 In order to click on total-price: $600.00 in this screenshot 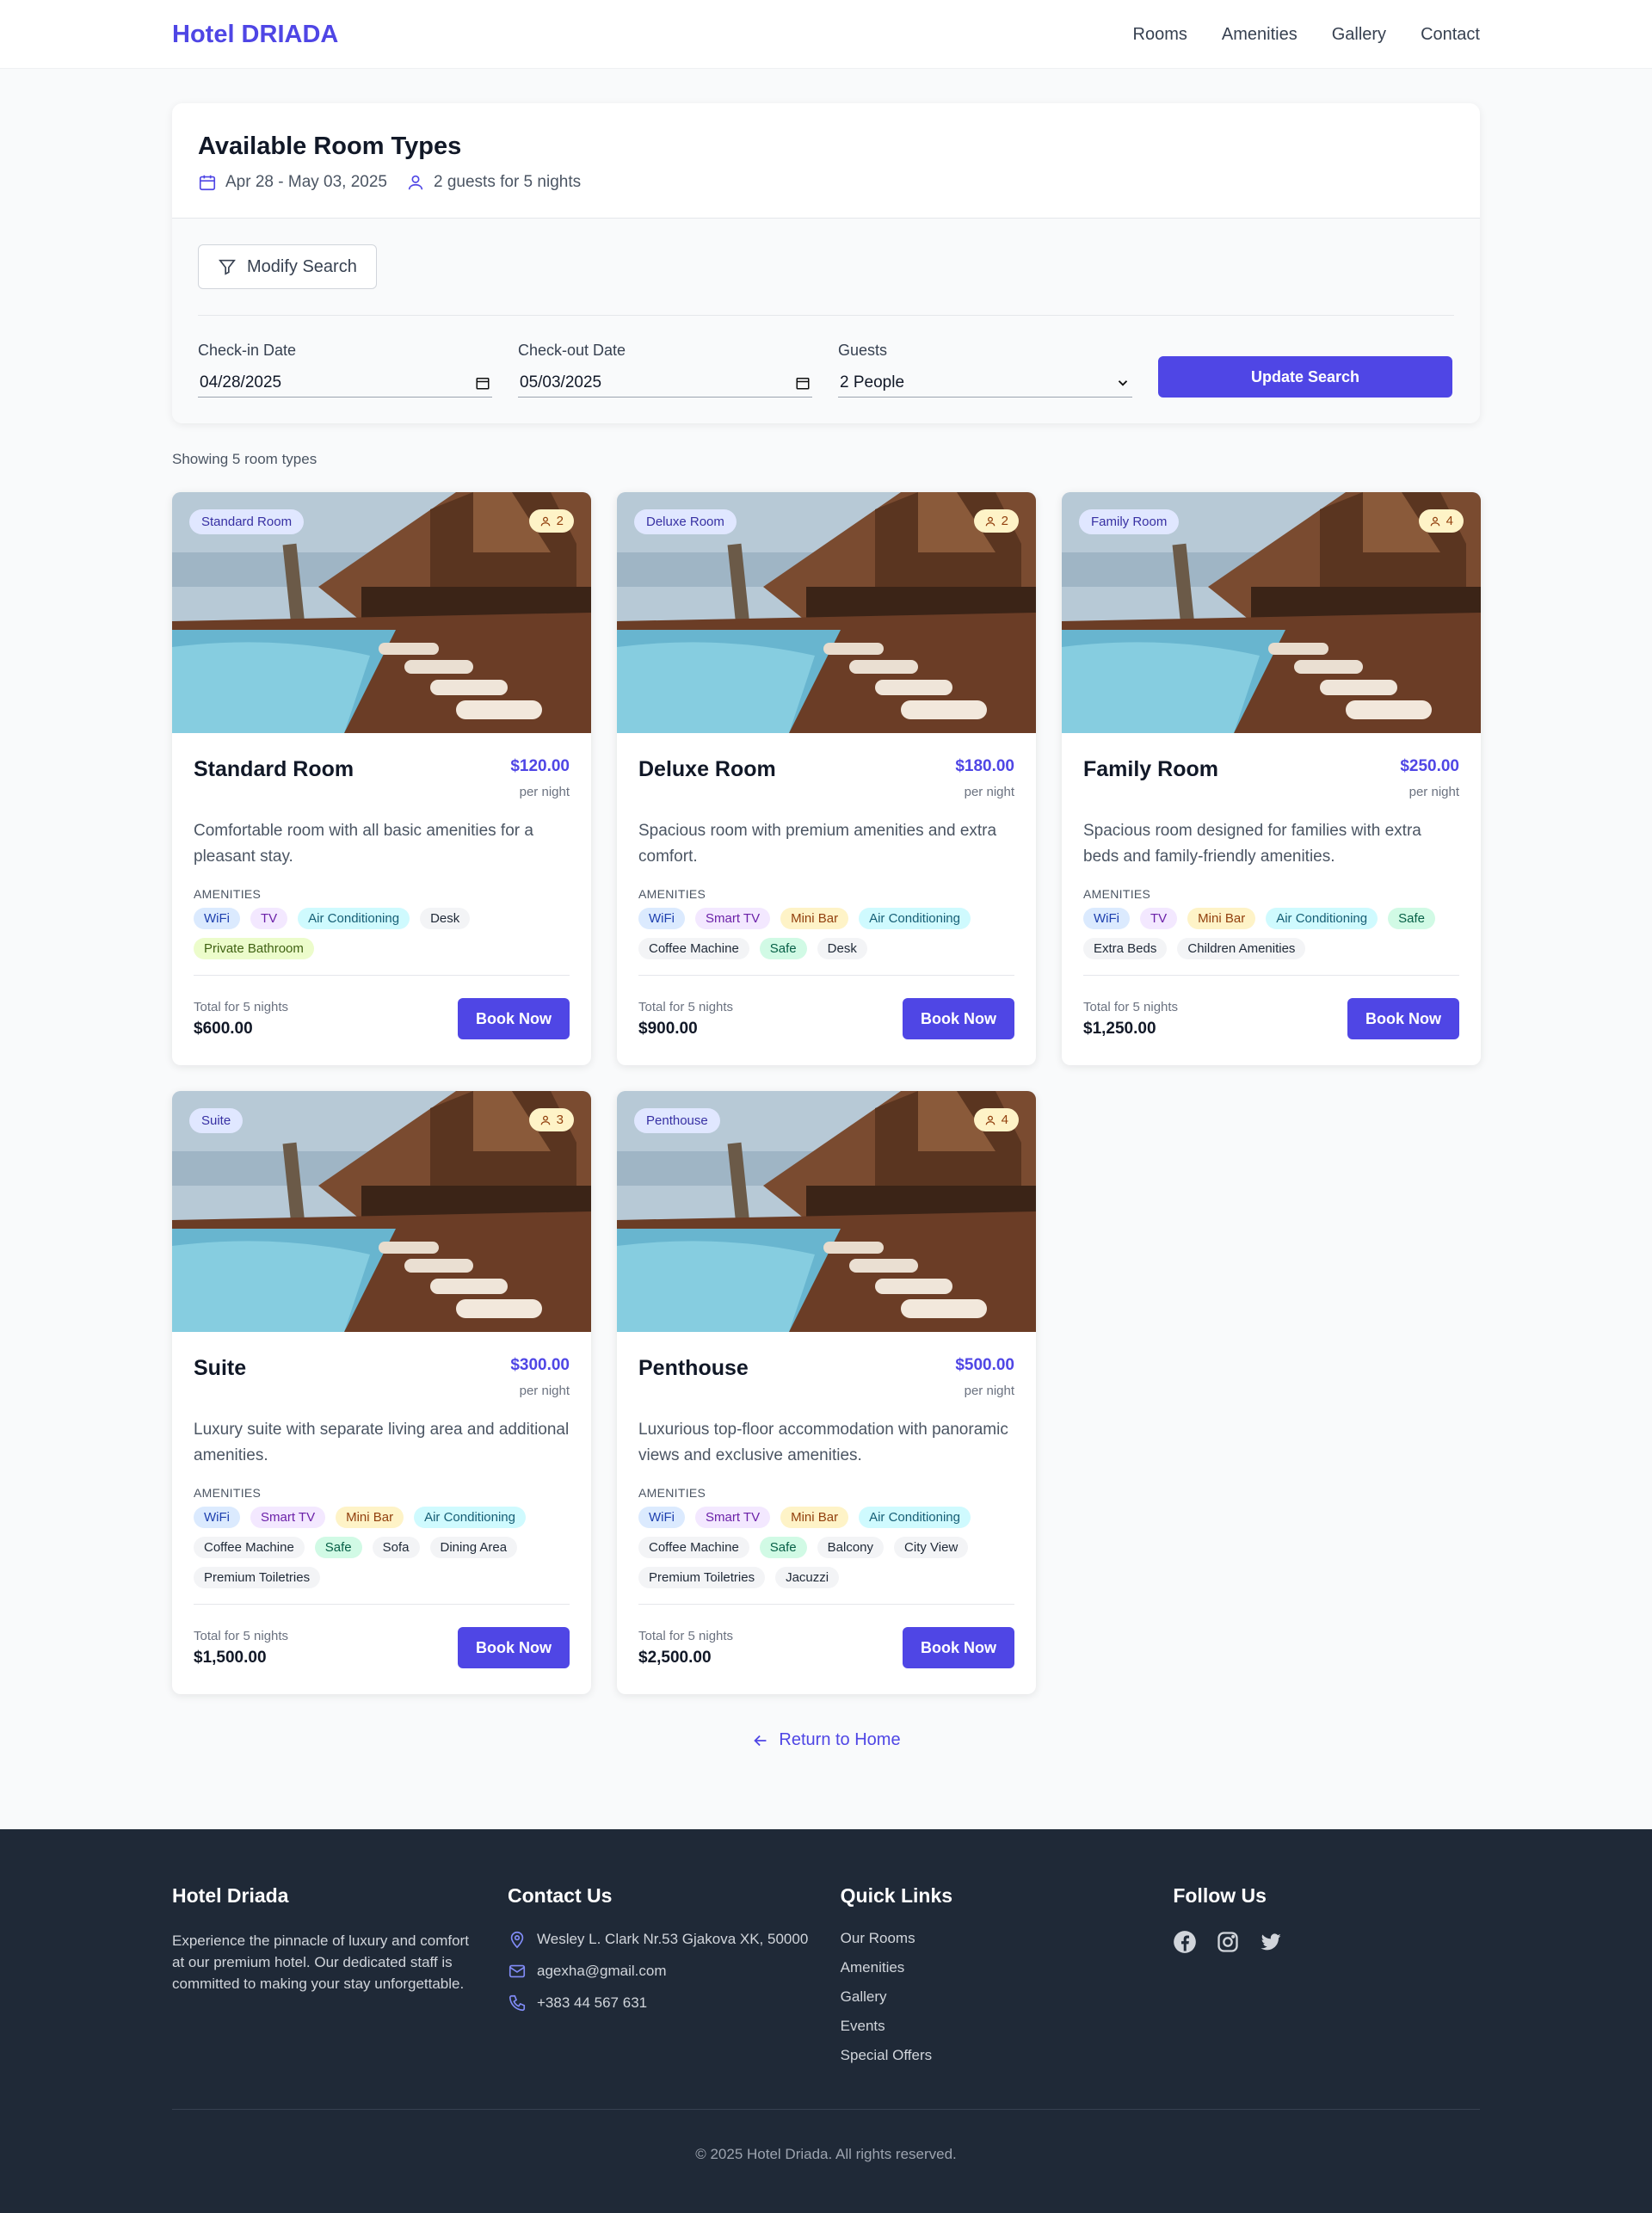, I will do `click(223, 1028)`.